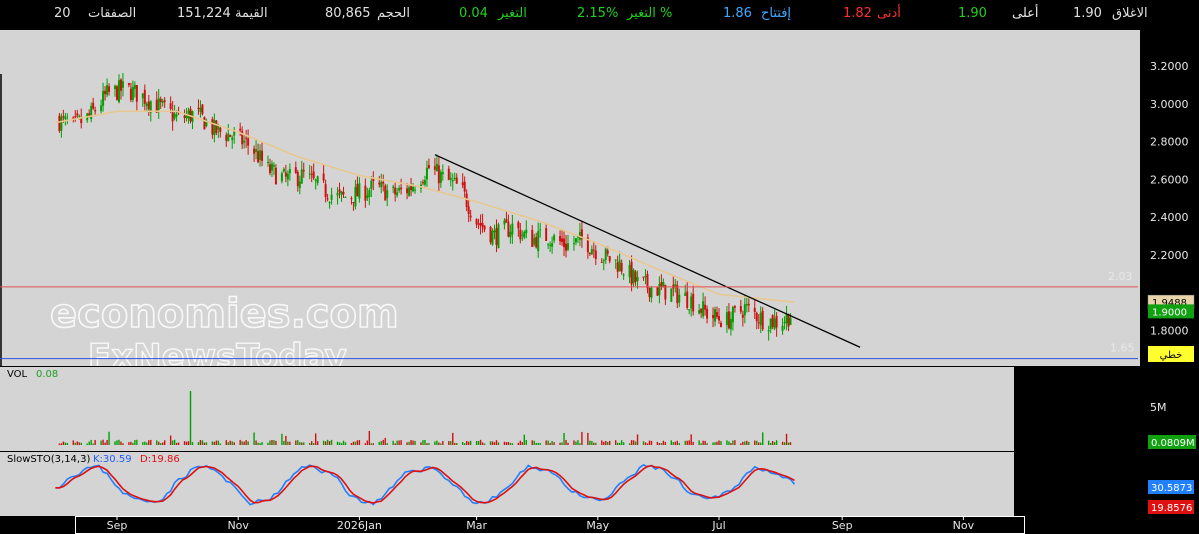 This screenshot has height=534, width=1199. Describe the element at coordinates (550, 525) in the screenshot. I see `time-axis-svg: Sep Nov 2026Jan Mar May Jul Sep Nov` at that location.